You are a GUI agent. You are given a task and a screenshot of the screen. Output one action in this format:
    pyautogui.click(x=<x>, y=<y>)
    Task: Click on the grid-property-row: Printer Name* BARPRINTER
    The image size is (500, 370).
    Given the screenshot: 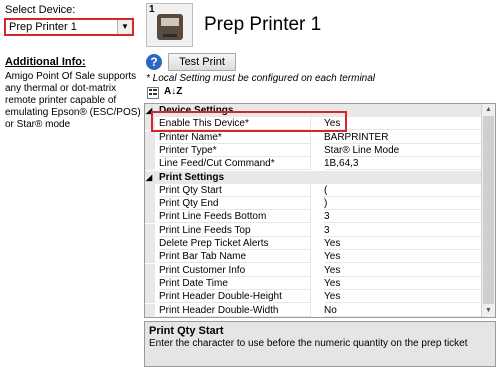 What is the action you would take?
    pyautogui.click(x=313, y=137)
    